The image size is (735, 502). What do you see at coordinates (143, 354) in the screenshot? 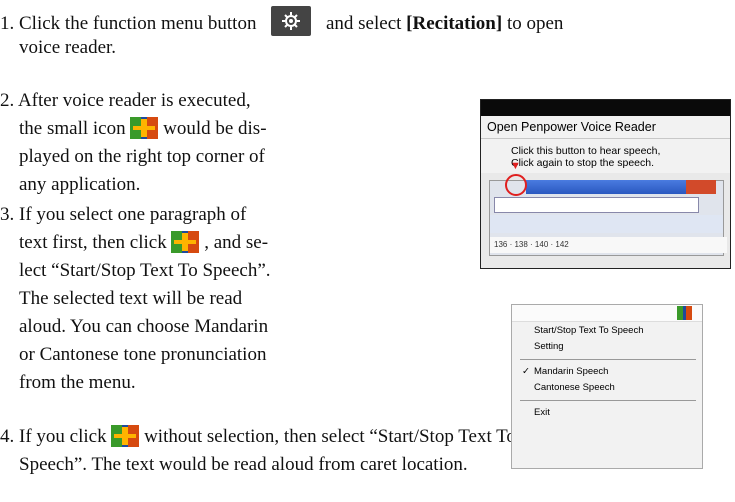
I see `step-3-line-6: or Cantonese tone pronunciation` at bounding box center [143, 354].